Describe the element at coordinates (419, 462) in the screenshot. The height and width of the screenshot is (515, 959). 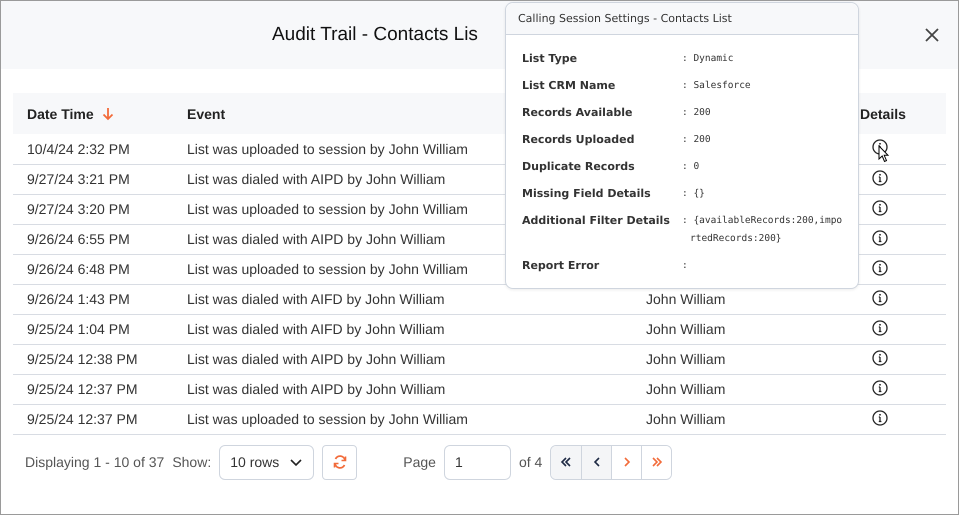
I see `page-label: Page` at that location.